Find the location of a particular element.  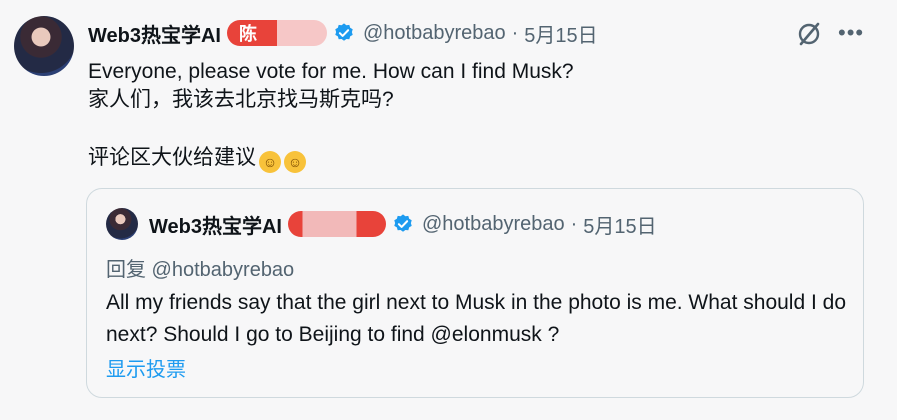

quoted-handle: @hotbabyrebao is located at coordinates (493, 224).